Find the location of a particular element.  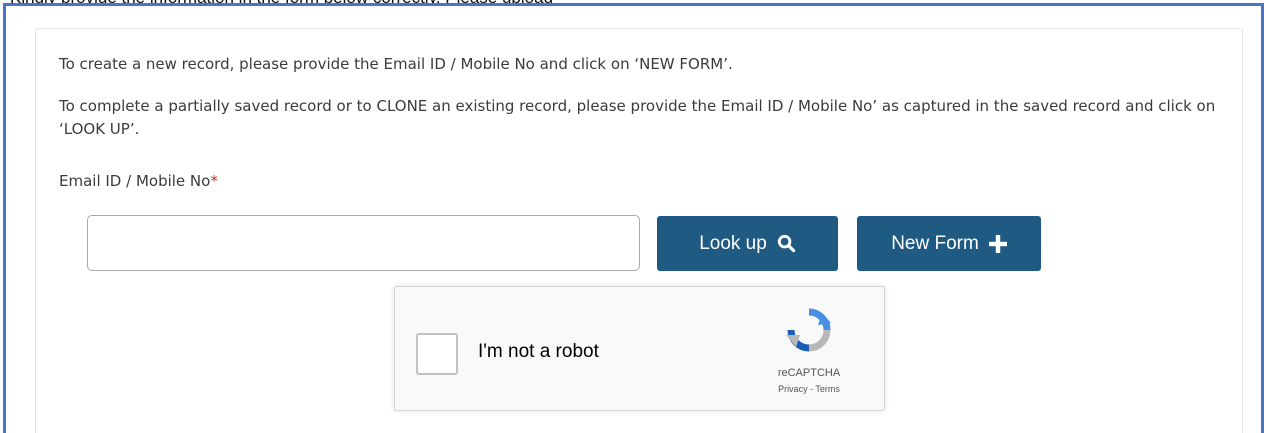

new-form-button: New Form is located at coordinates (949, 243).